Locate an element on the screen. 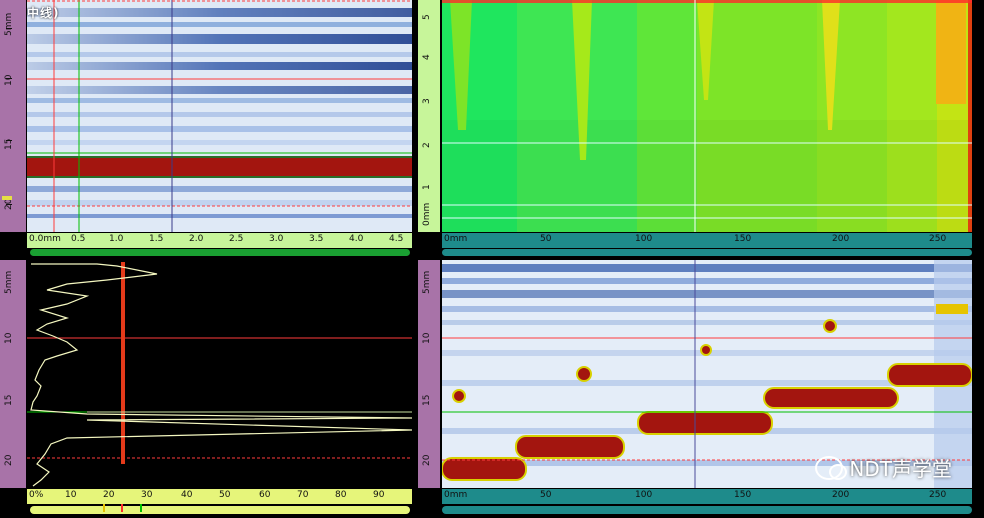  x-tick-label: 0% is located at coordinates (36, 495).